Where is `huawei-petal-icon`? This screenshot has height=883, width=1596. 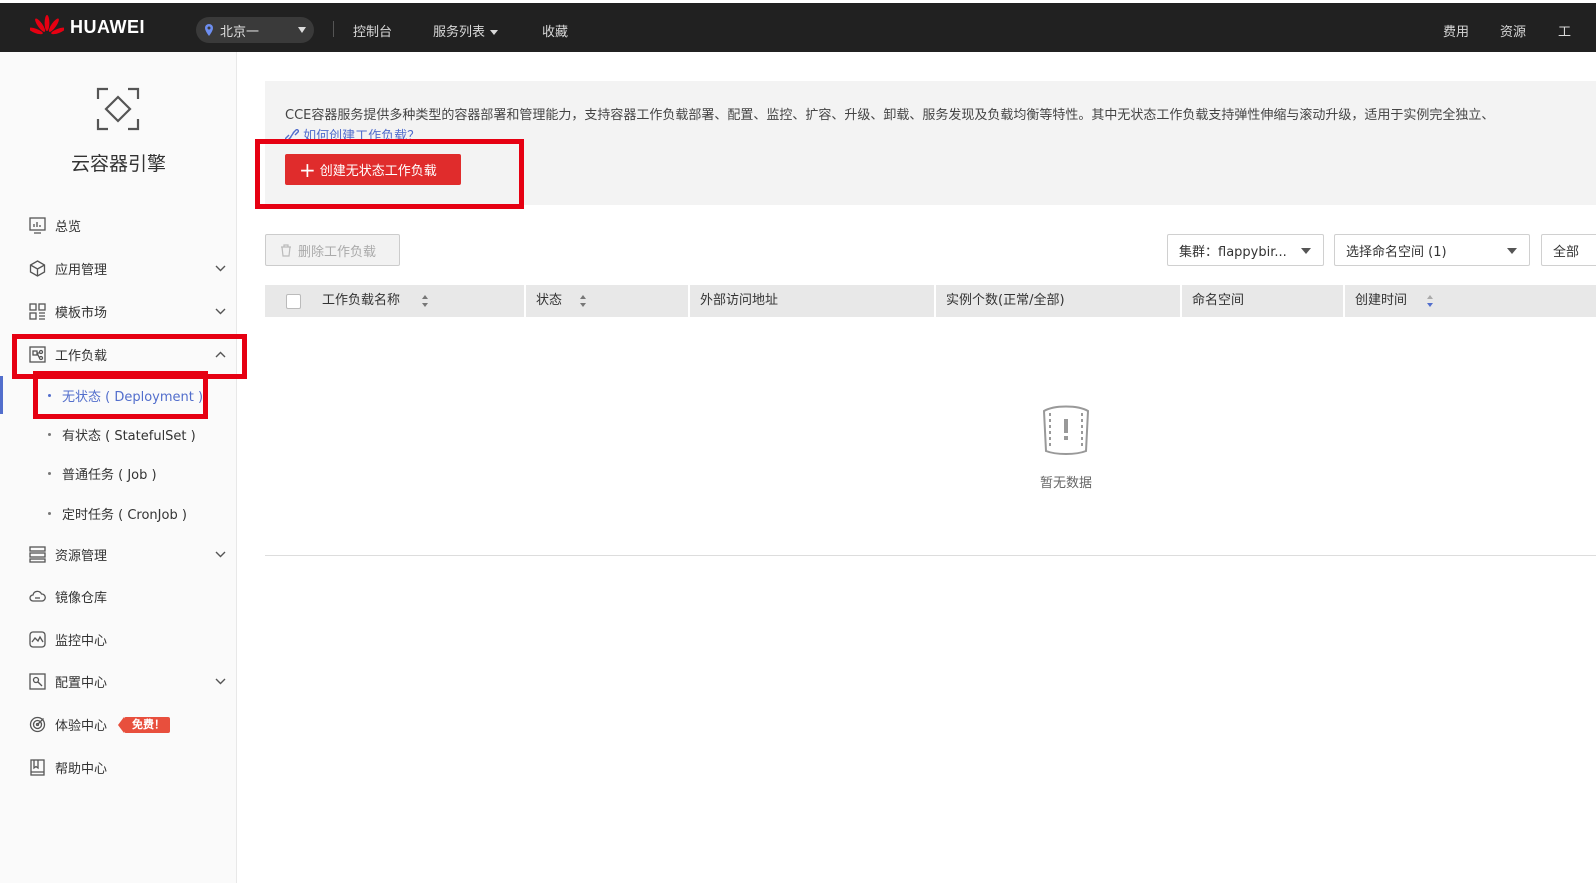
huawei-petal-icon is located at coordinates (47, 25).